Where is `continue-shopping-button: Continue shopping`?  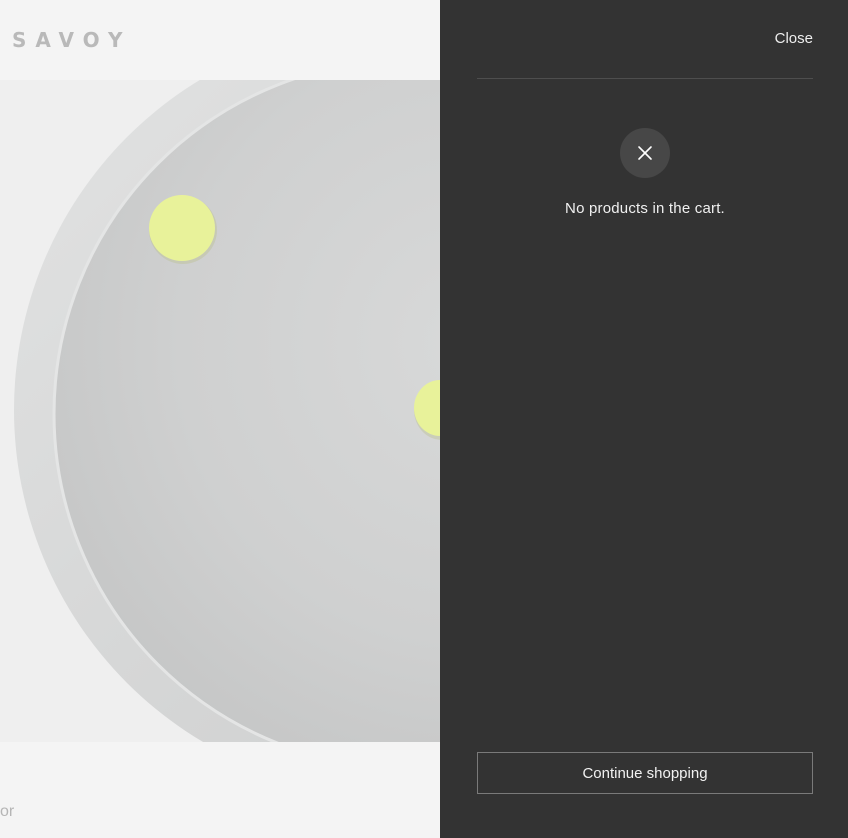
continue-shopping-button: Continue shopping is located at coordinates (645, 773).